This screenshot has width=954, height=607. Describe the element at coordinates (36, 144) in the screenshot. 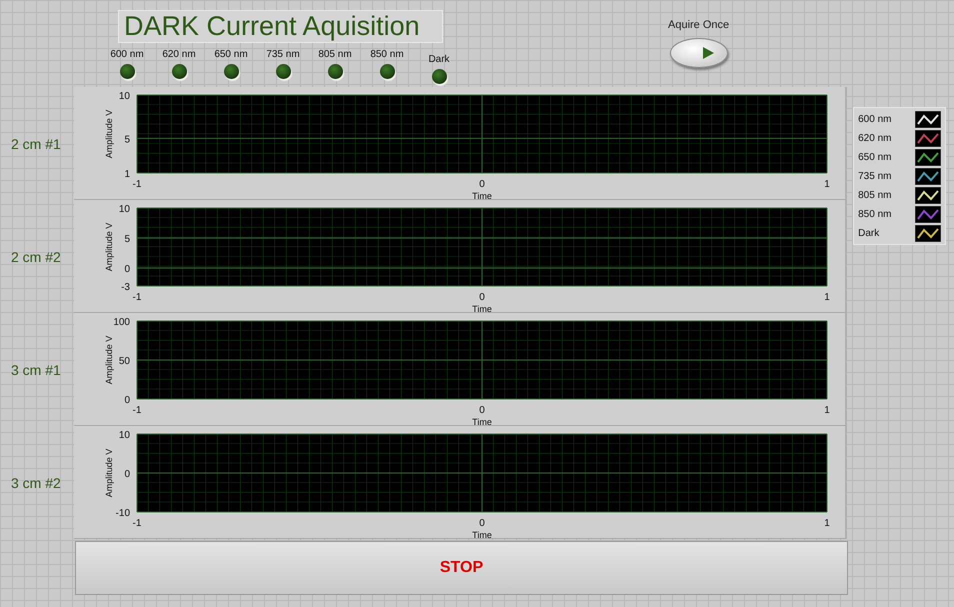

I see `graph-label: 2 cm #1` at that location.